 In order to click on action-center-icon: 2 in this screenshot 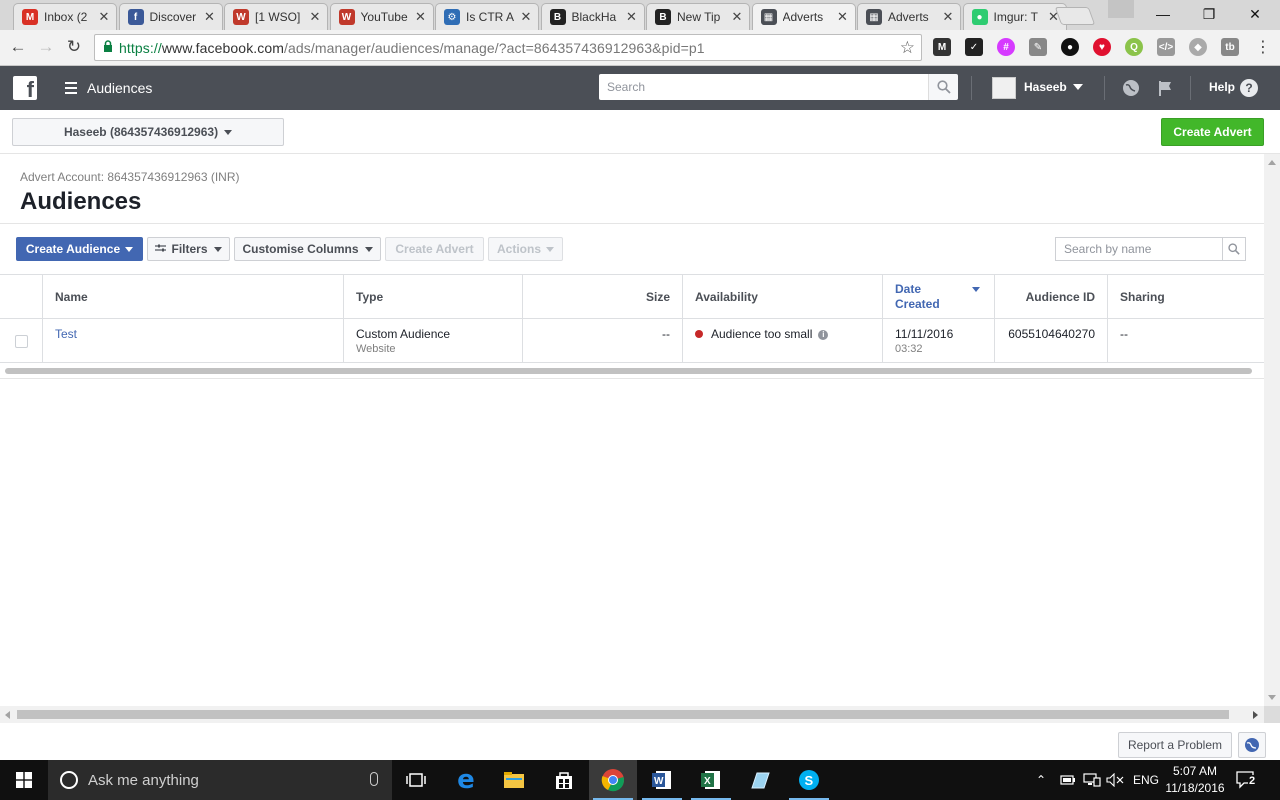, I will do `click(1247, 780)`.